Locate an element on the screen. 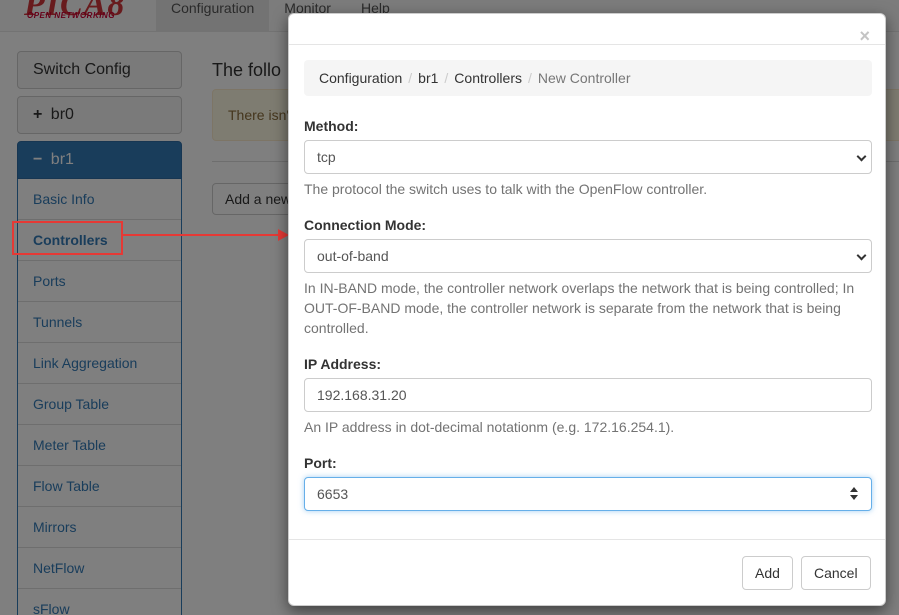 The width and height of the screenshot is (899, 615). connection-mode-label: Connection Mode: is located at coordinates (365, 225).